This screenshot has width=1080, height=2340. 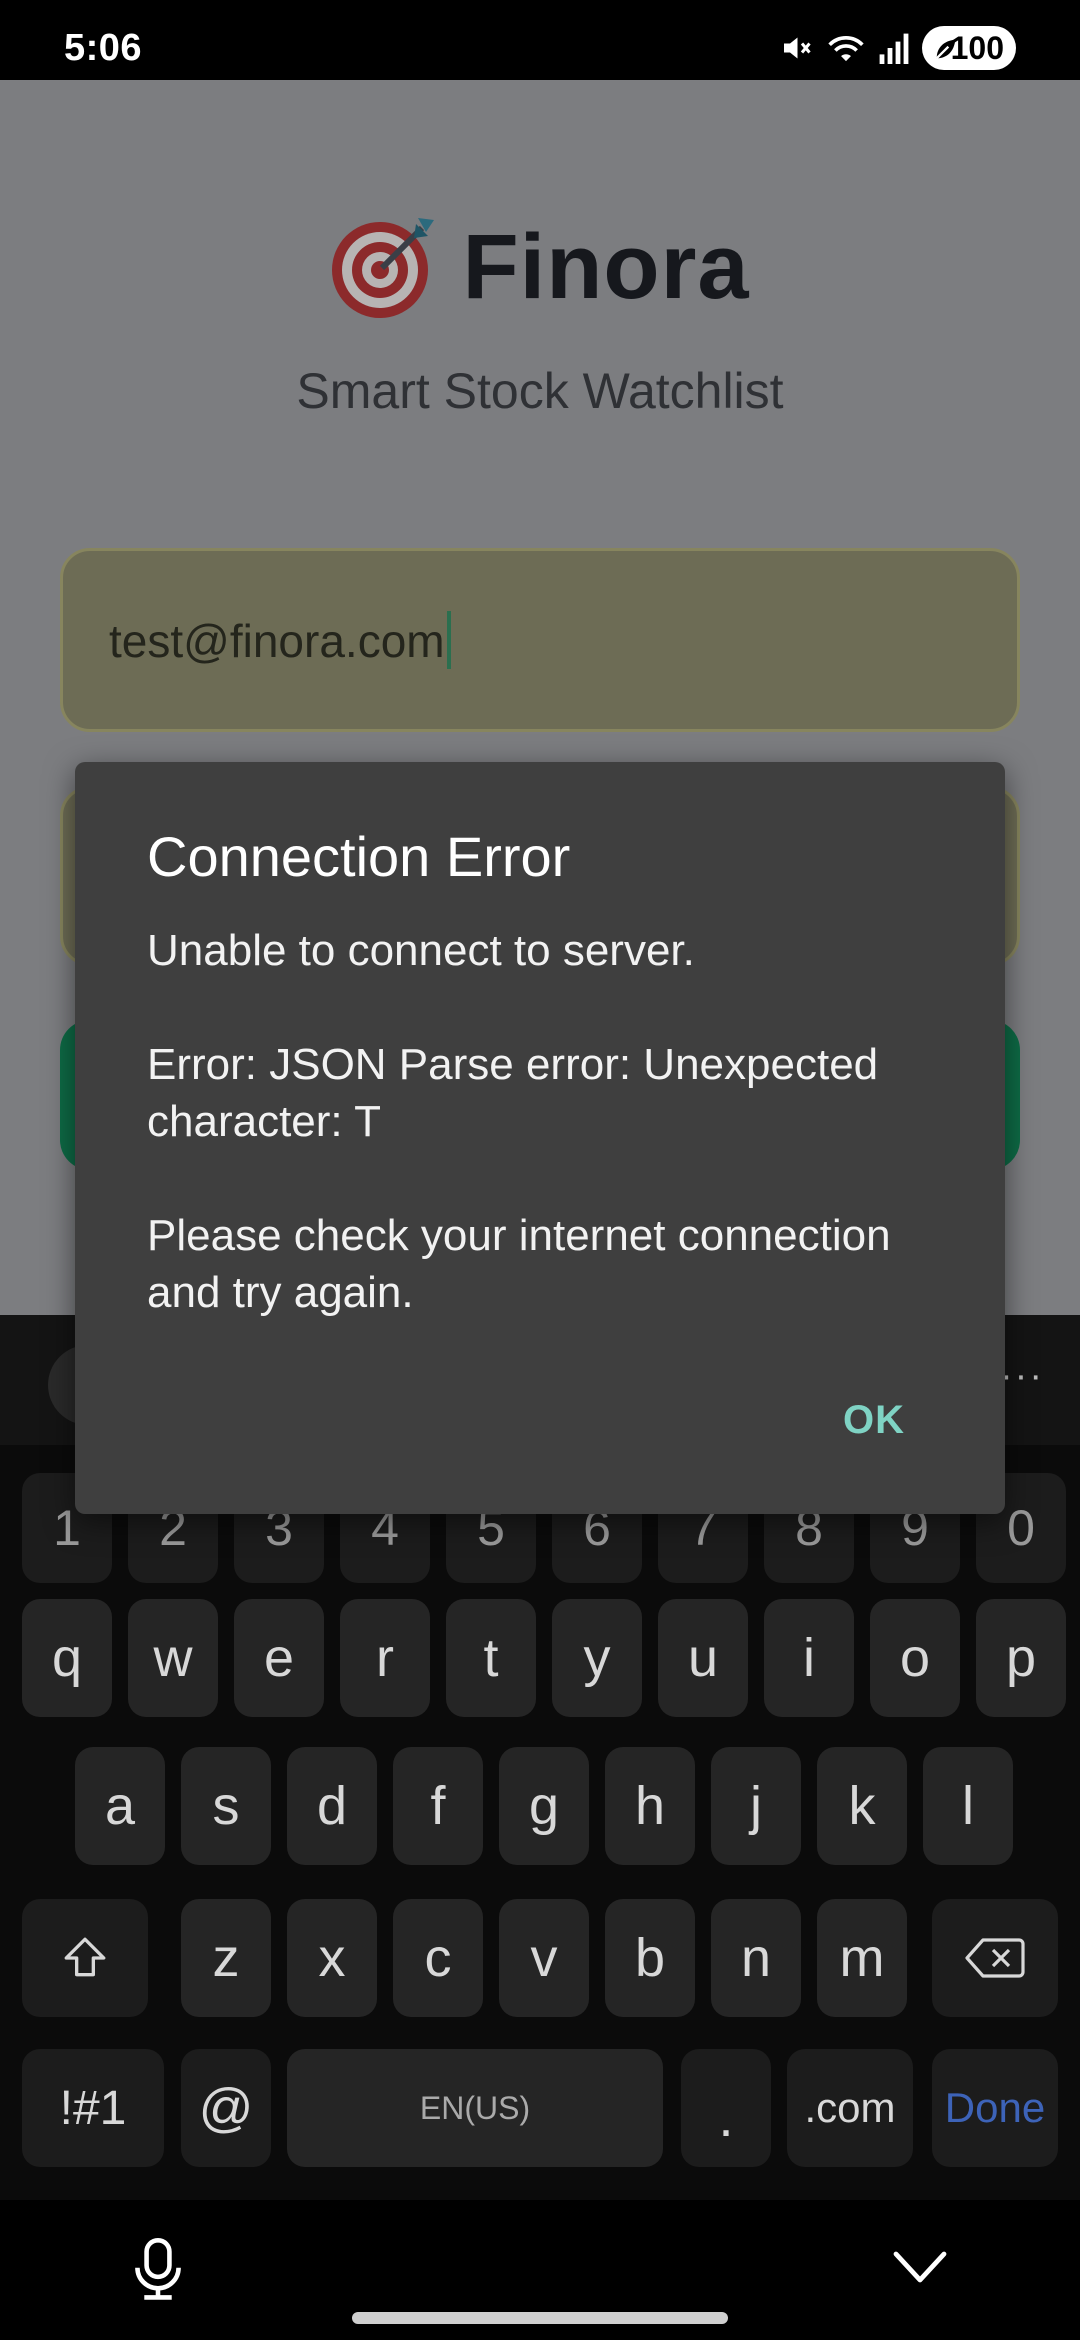 What do you see at coordinates (540, 640) in the screenshot?
I see `email-field: test@finora.com` at bounding box center [540, 640].